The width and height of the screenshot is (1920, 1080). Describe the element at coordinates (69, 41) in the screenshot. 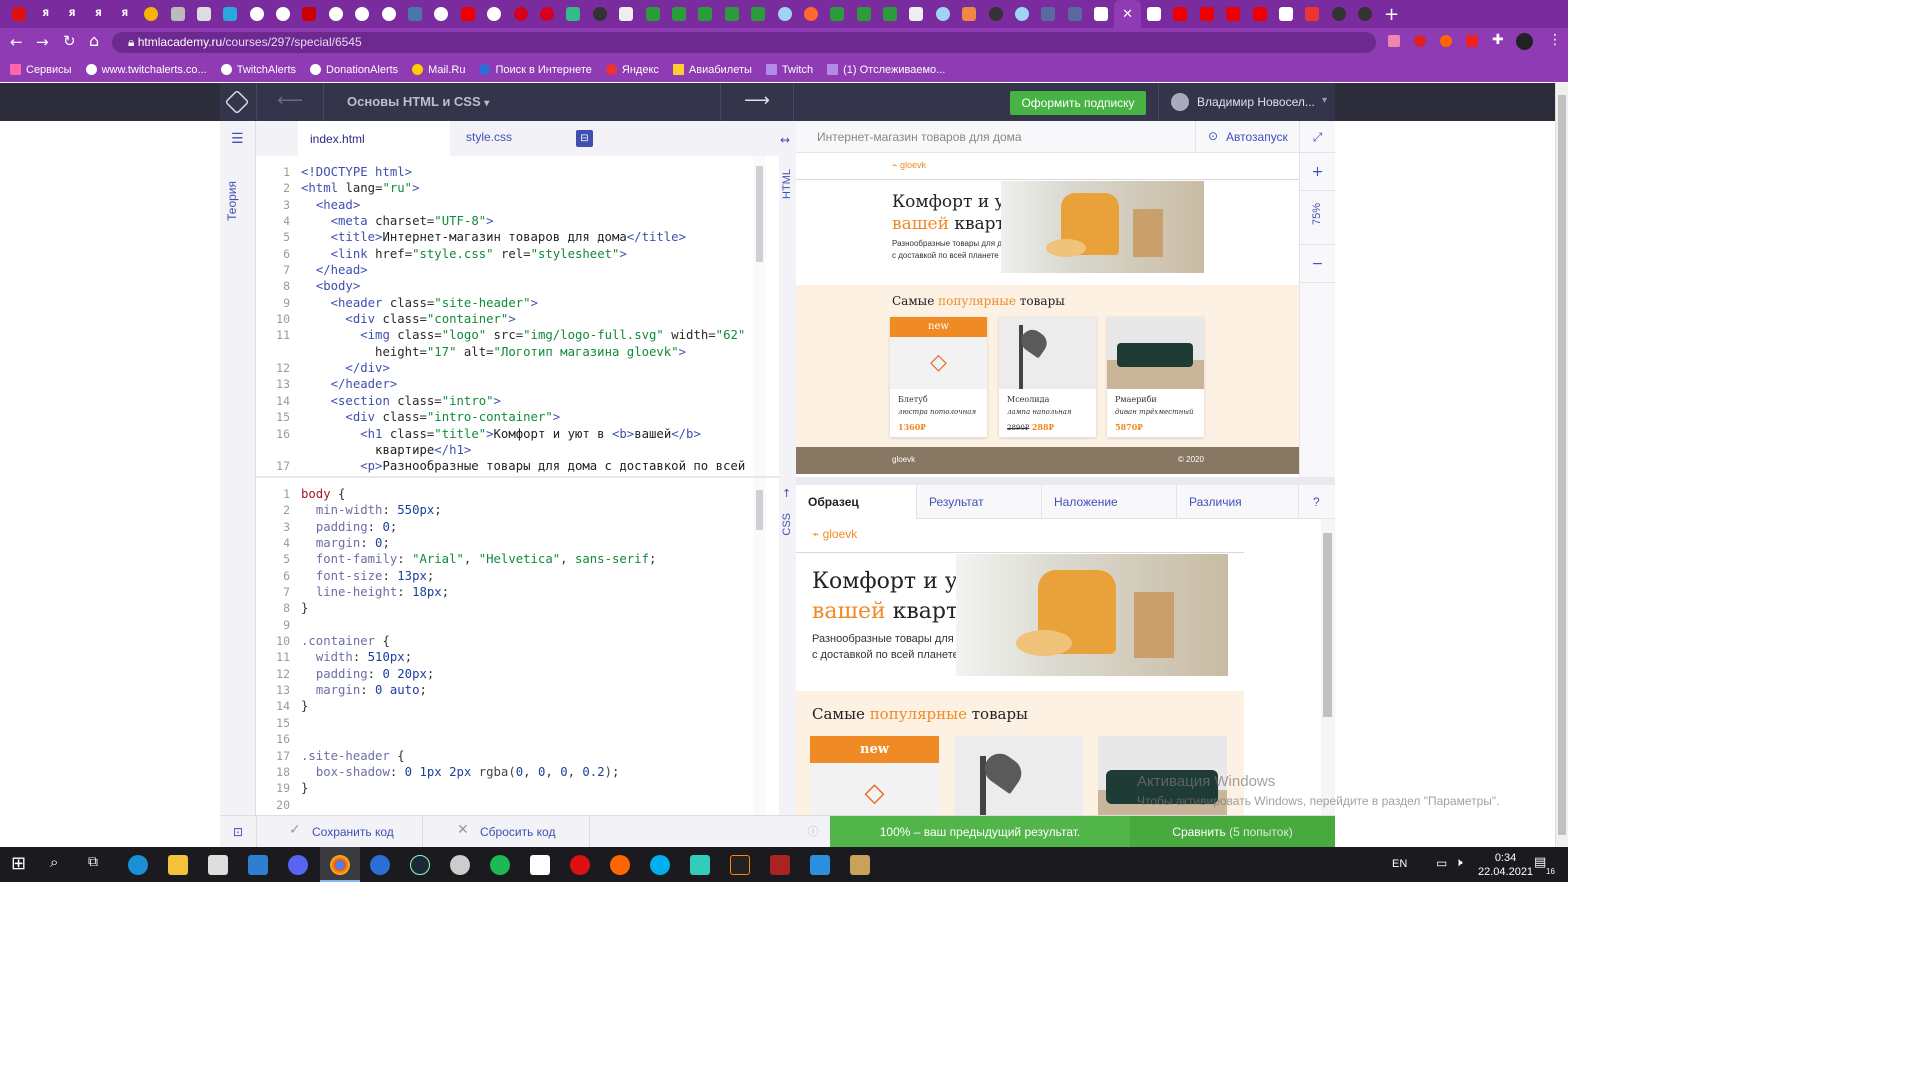

I see `reload-icon: ↻` at that location.